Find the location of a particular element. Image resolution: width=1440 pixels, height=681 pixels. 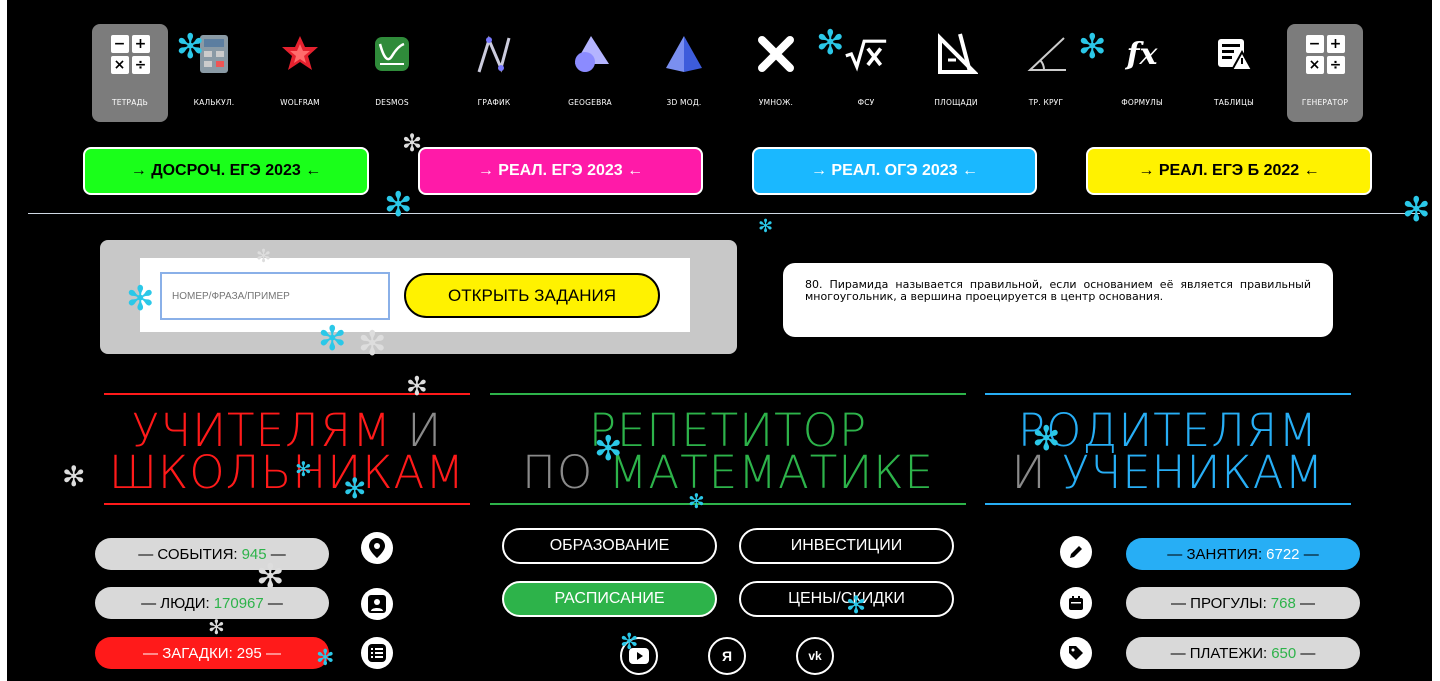

table-warning-icon is located at coordinates (1234, 54).